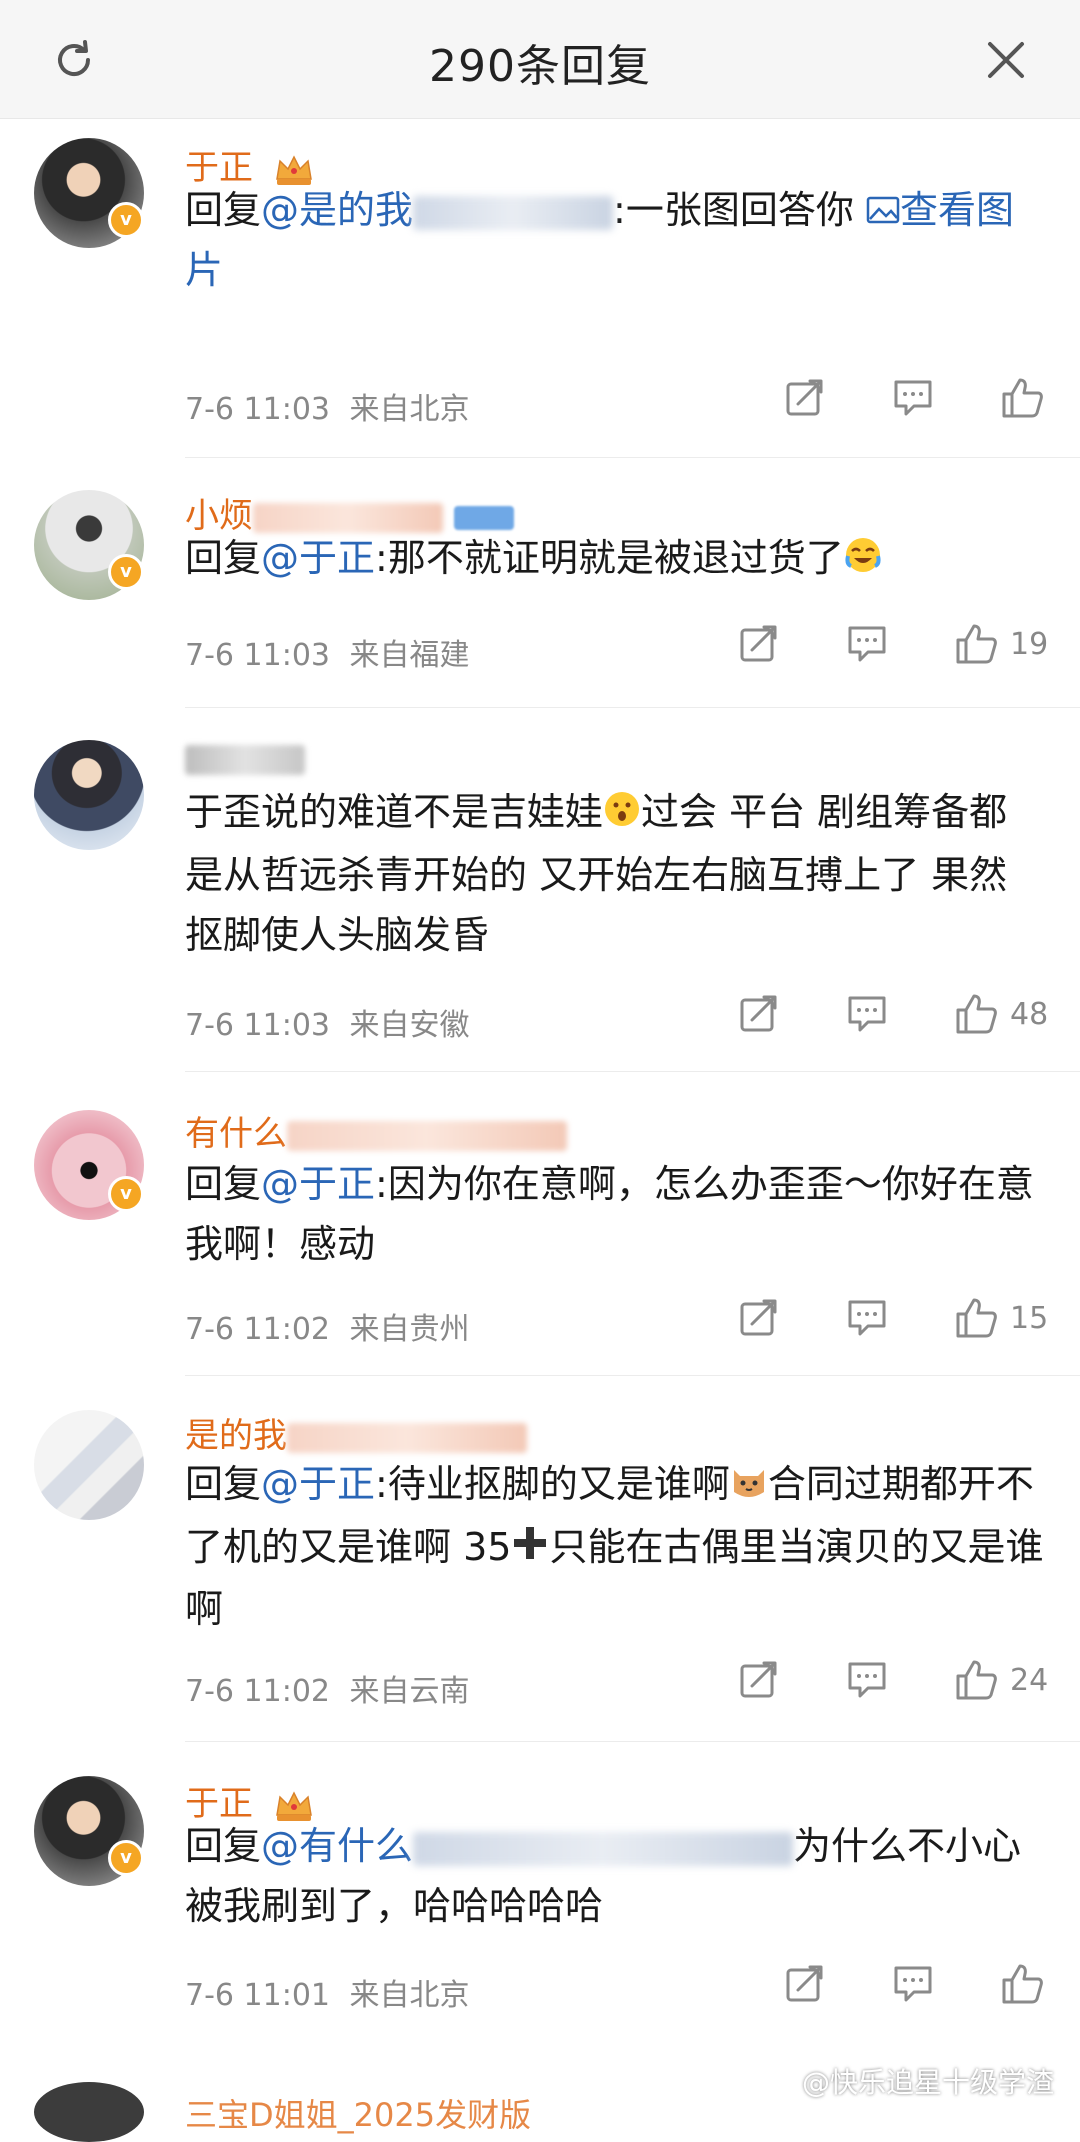  Describe the element at coordinates (513, 212) in the screenshot. I see `blurred-text` at that location.